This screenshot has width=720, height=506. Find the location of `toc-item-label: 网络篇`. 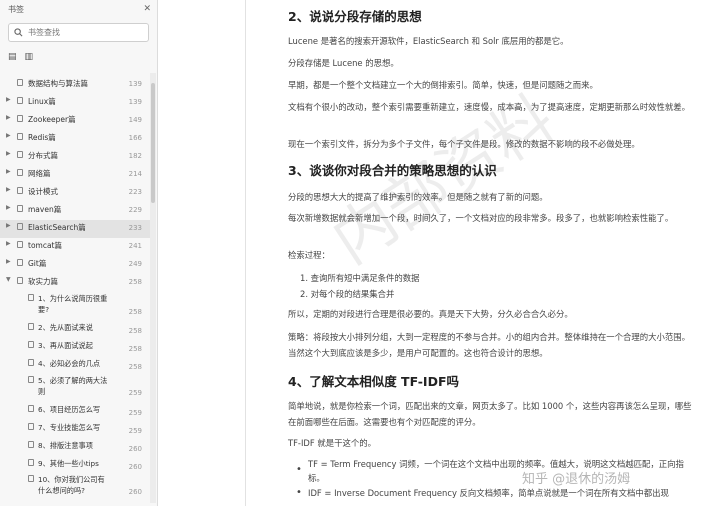

toc-item-label: 网络篇 is located at coordinates (39, 173).